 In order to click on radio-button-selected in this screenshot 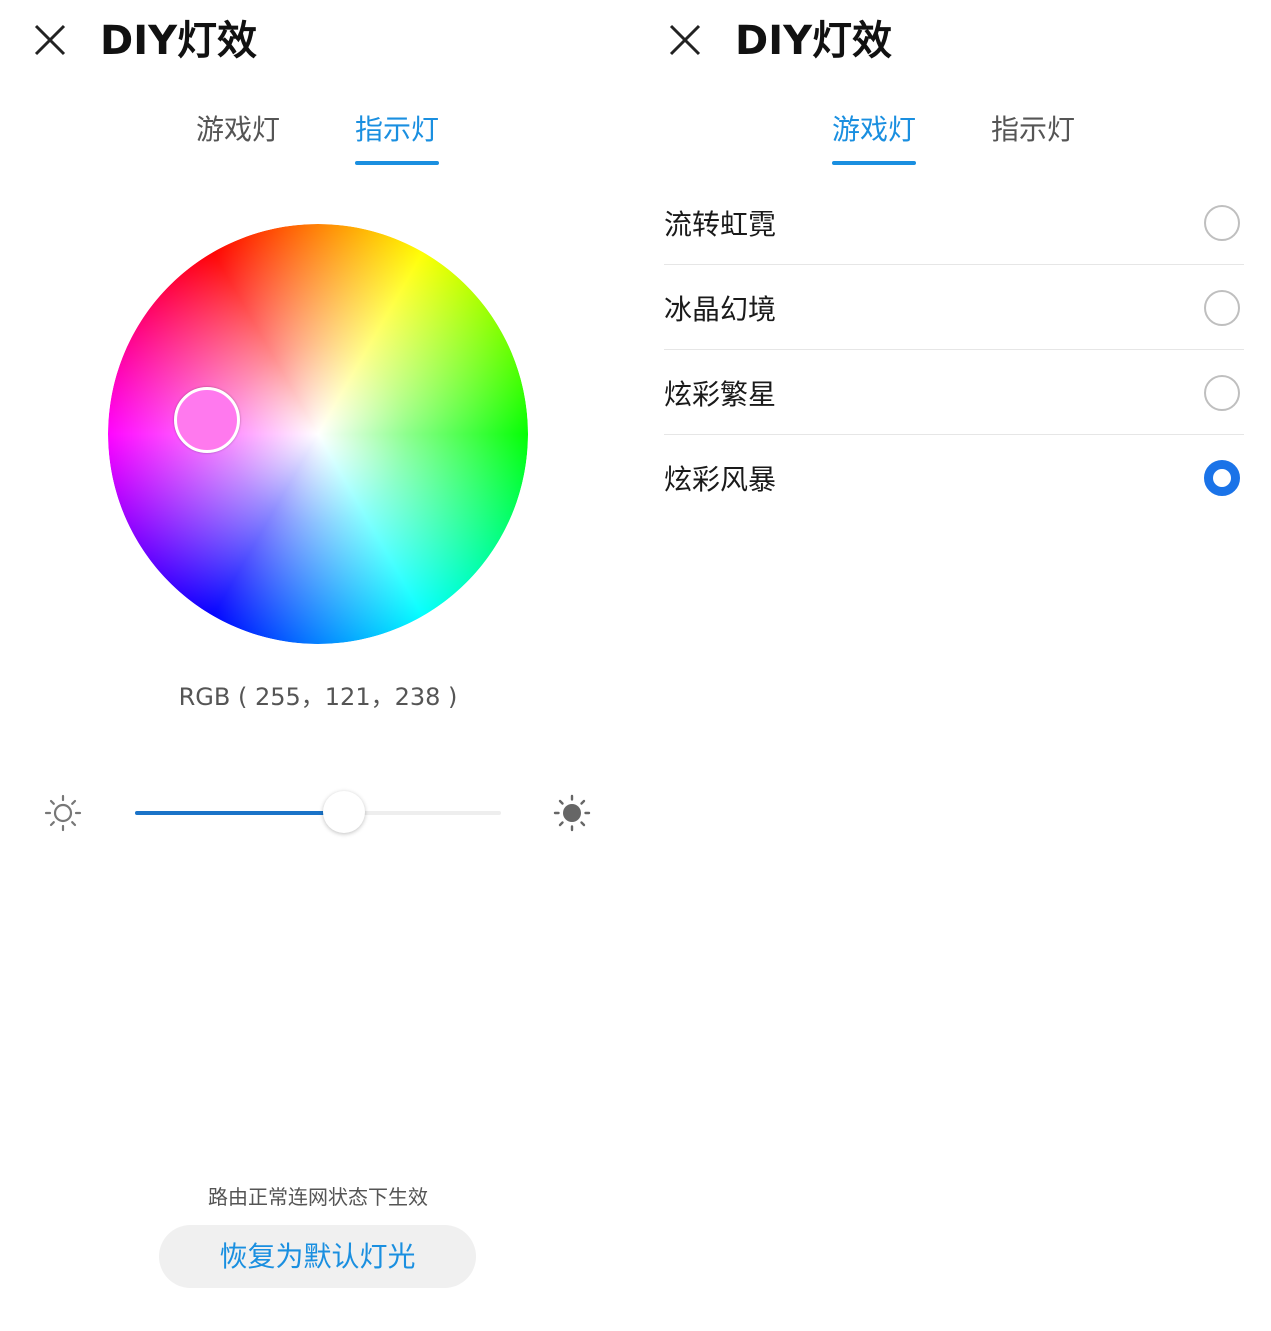, I will do `click(1222, 478)`.